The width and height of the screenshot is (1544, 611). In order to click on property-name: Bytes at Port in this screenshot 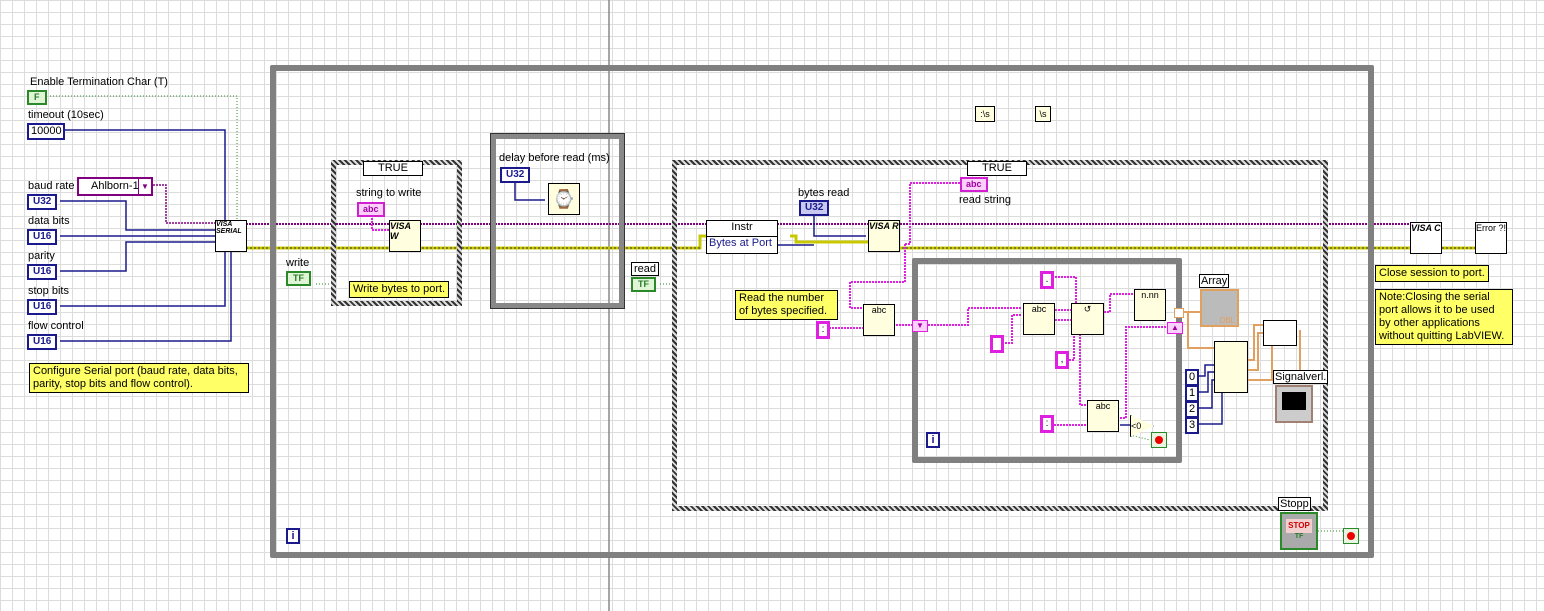, I will do `click(742, 243)`.